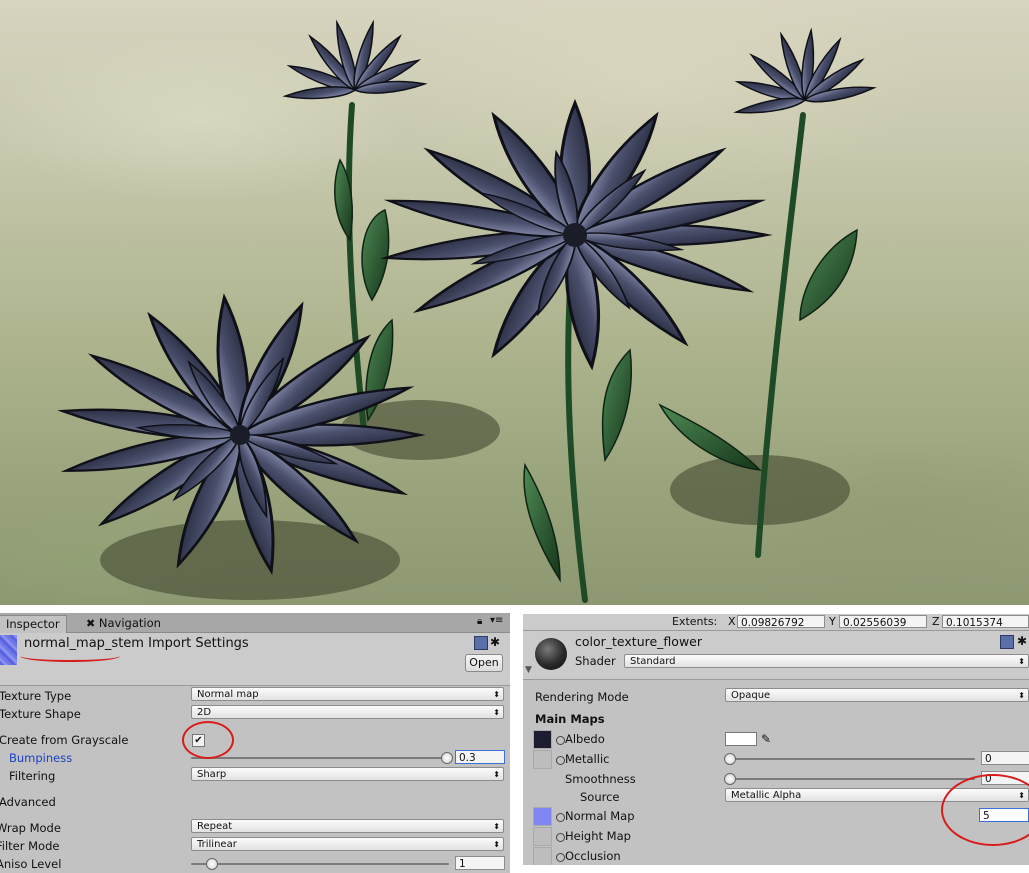  Describe the element at coordinates (781, 622) in the screenshot. I see `extents-x-field: 0.09826792` at that location.